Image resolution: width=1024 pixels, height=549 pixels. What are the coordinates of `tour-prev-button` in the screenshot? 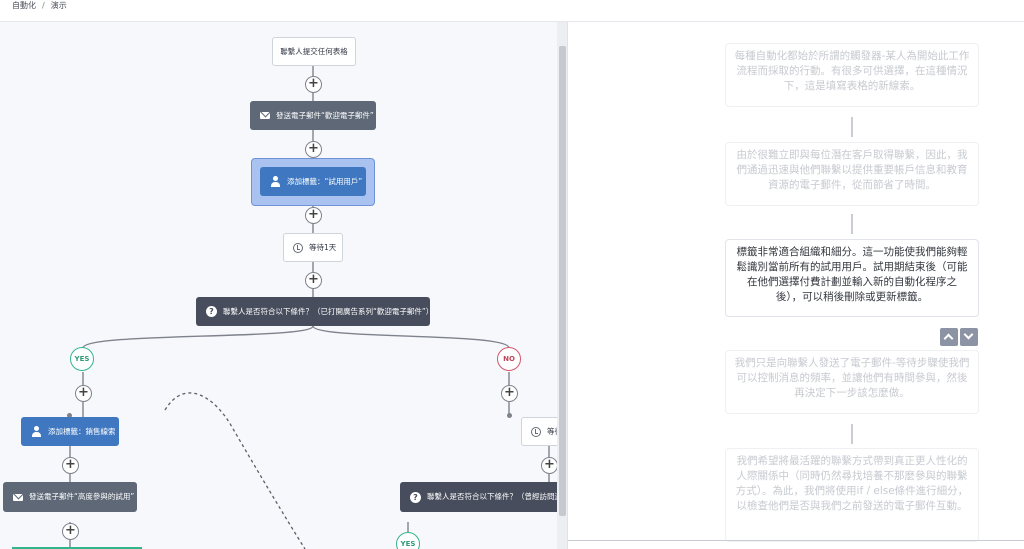 It's located at (949, 337).